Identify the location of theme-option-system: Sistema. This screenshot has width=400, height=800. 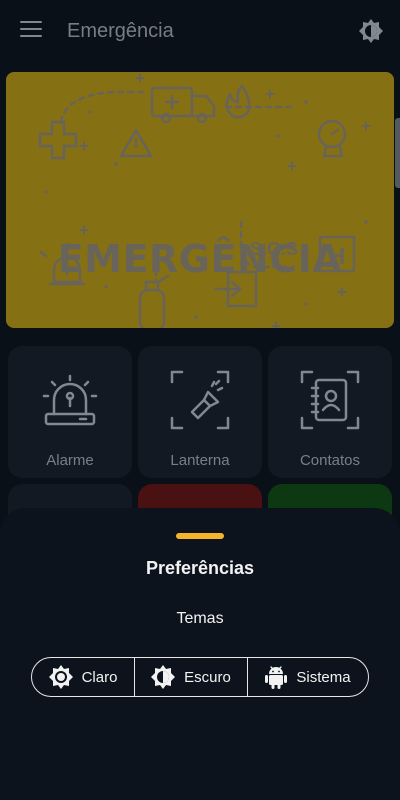
(307, 677).